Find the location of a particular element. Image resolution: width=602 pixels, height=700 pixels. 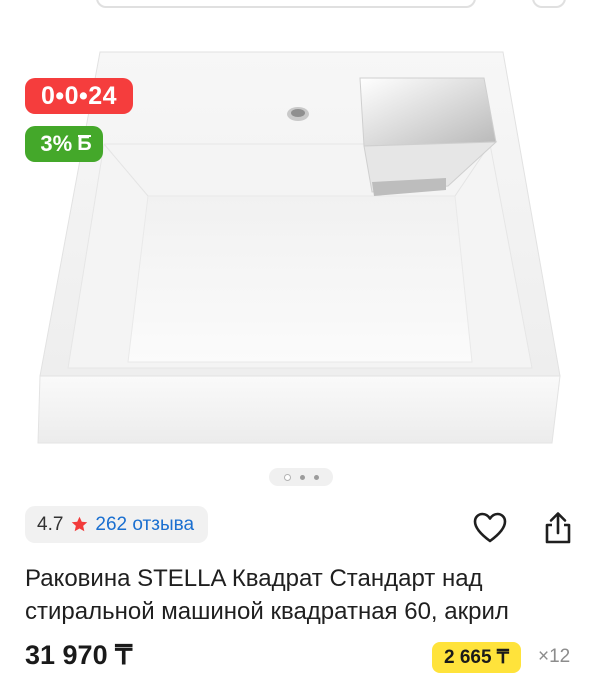

favorite-button is located at coordinates (490, 528).